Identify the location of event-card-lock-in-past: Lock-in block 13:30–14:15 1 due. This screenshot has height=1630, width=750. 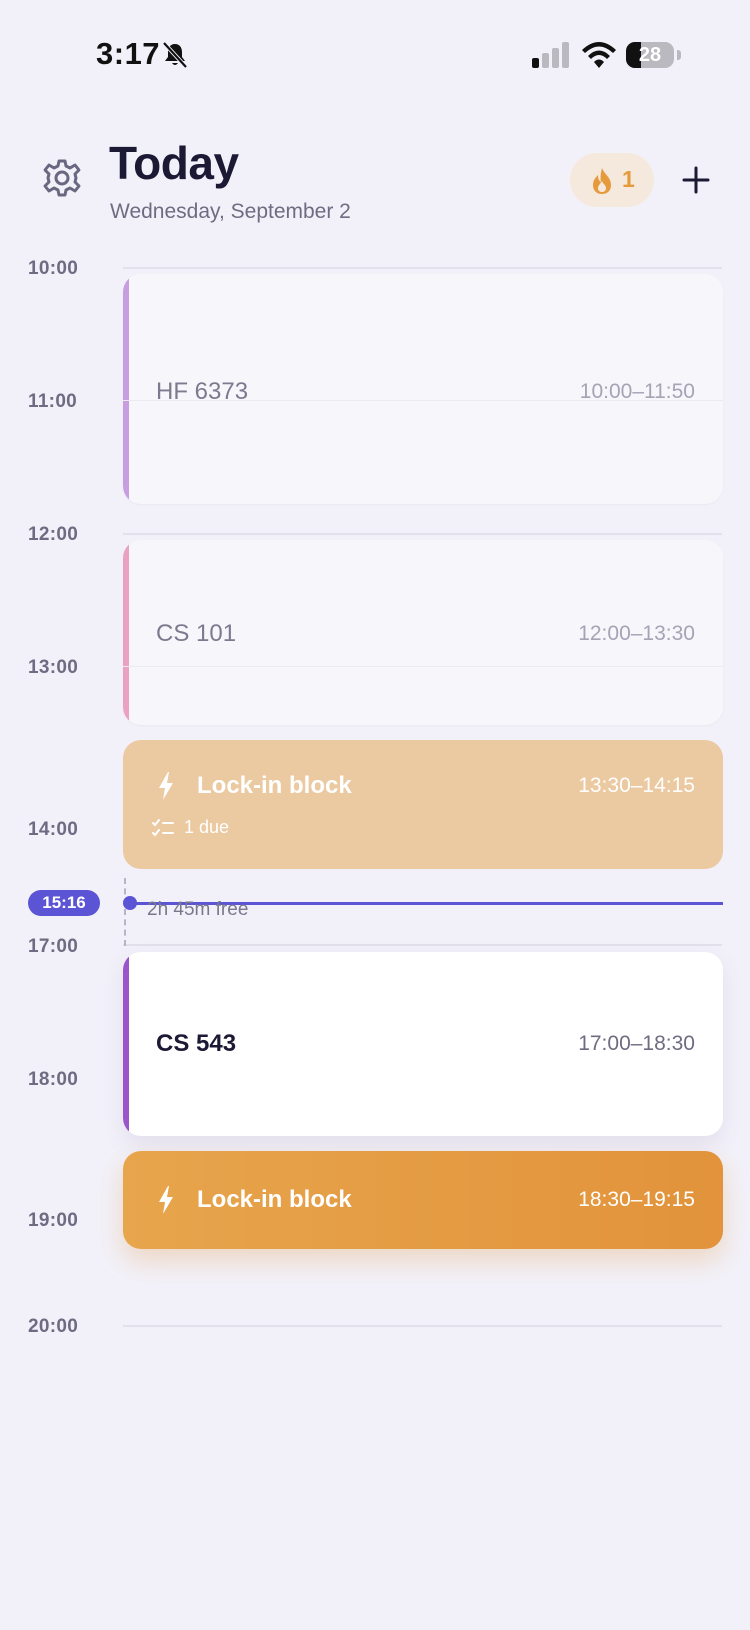
(423, 804).